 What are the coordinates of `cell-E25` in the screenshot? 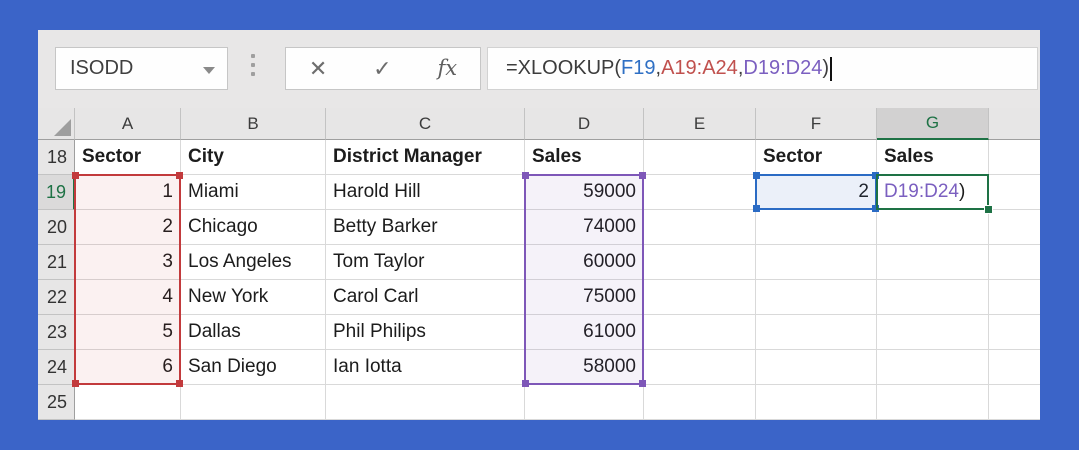 It's located at (700, 402).